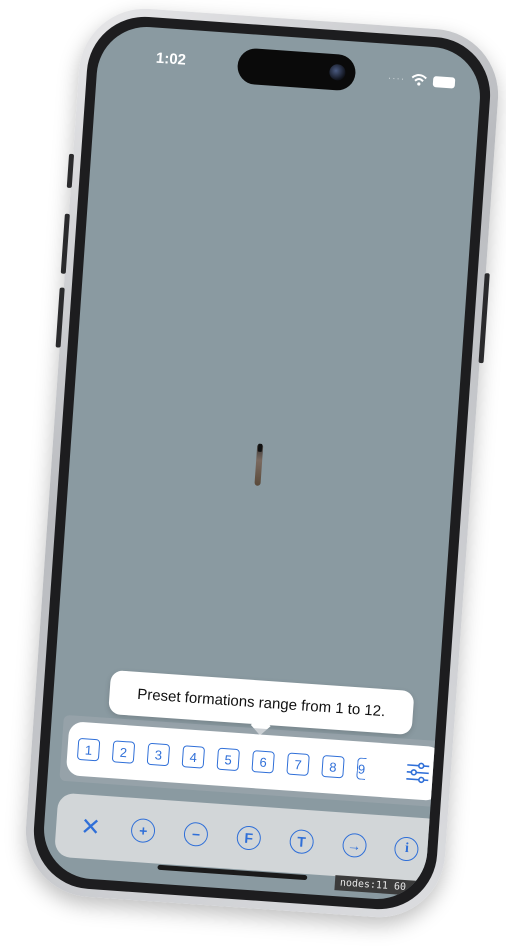 This screenshot has width=506, height=952. Describe the element at coordinates (88, 749) in the screenshot. I see `preset-button-1: 1` at that location.